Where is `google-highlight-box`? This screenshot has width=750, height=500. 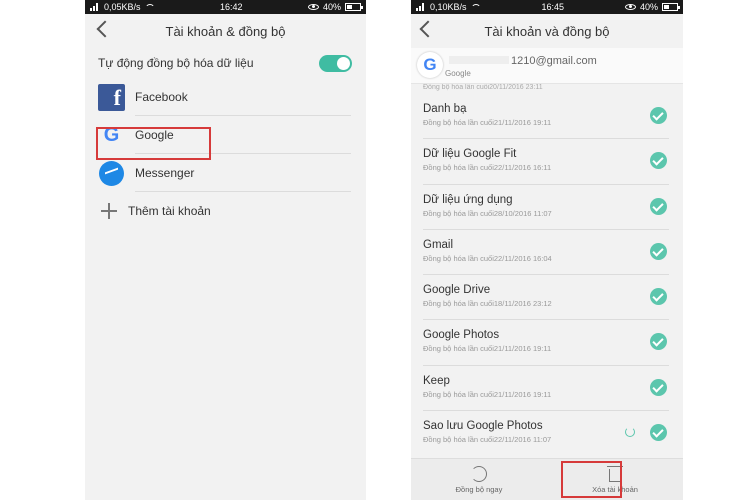
google-highlight-box is located at coordinates (153, 143).